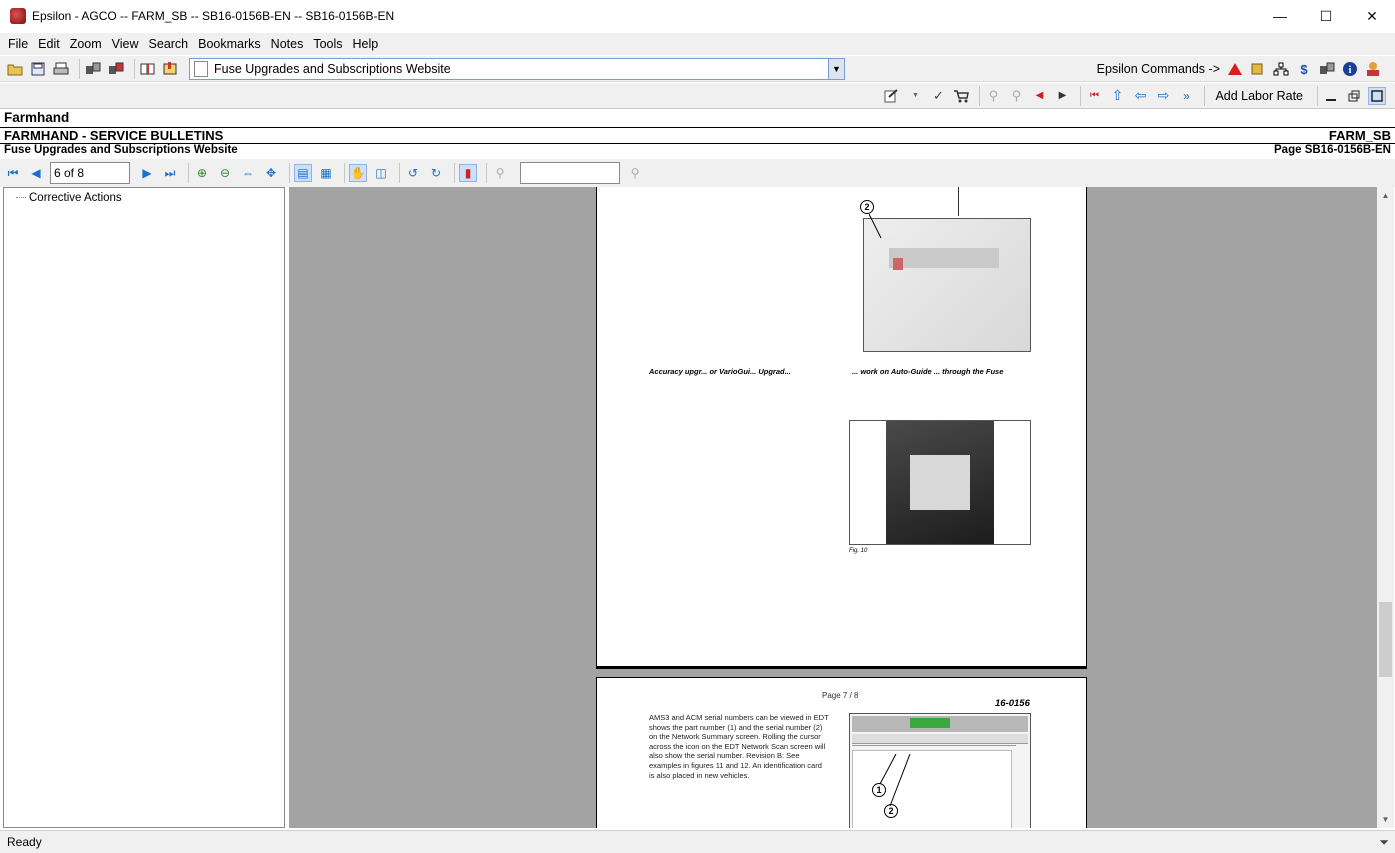  I want to click on single-page-view-icon: ▤, so click(303, 173).